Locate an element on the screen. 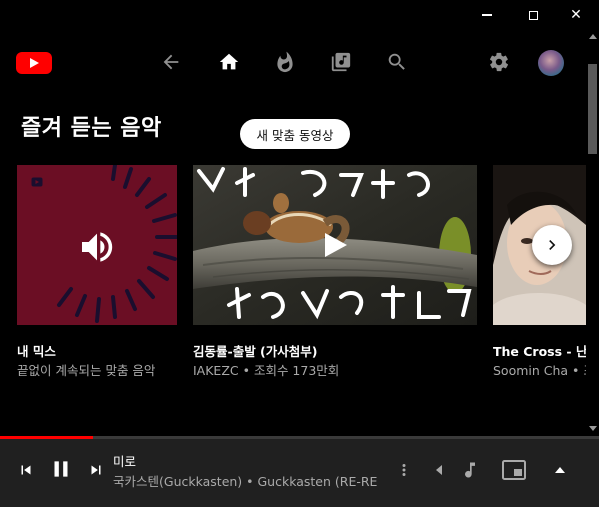 This screenshot has height=507, width=599. window-title-bar: ✕ is located at coordinates (299, 15).